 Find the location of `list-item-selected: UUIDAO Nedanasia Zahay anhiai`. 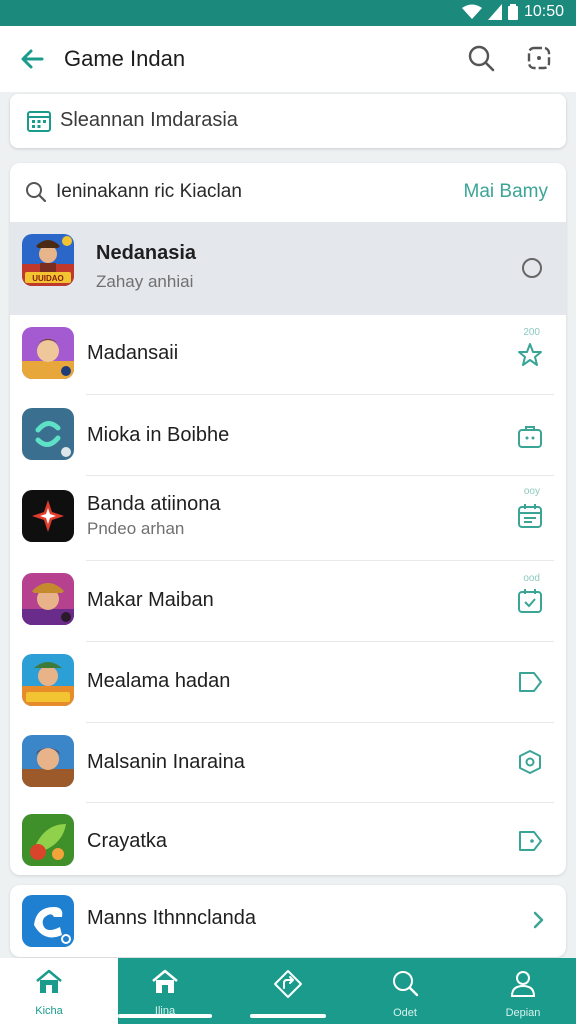

list-item-selected: UUIDAO Nedanasia Zahay anhiai is located at coordinates (288, 268).